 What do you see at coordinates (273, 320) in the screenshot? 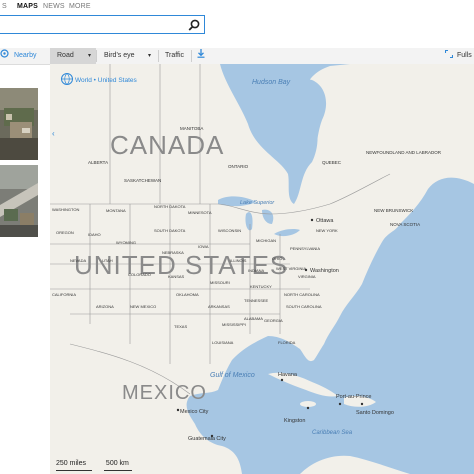
I see `state-label: GEORGIA` at bounding box center [273, 320].